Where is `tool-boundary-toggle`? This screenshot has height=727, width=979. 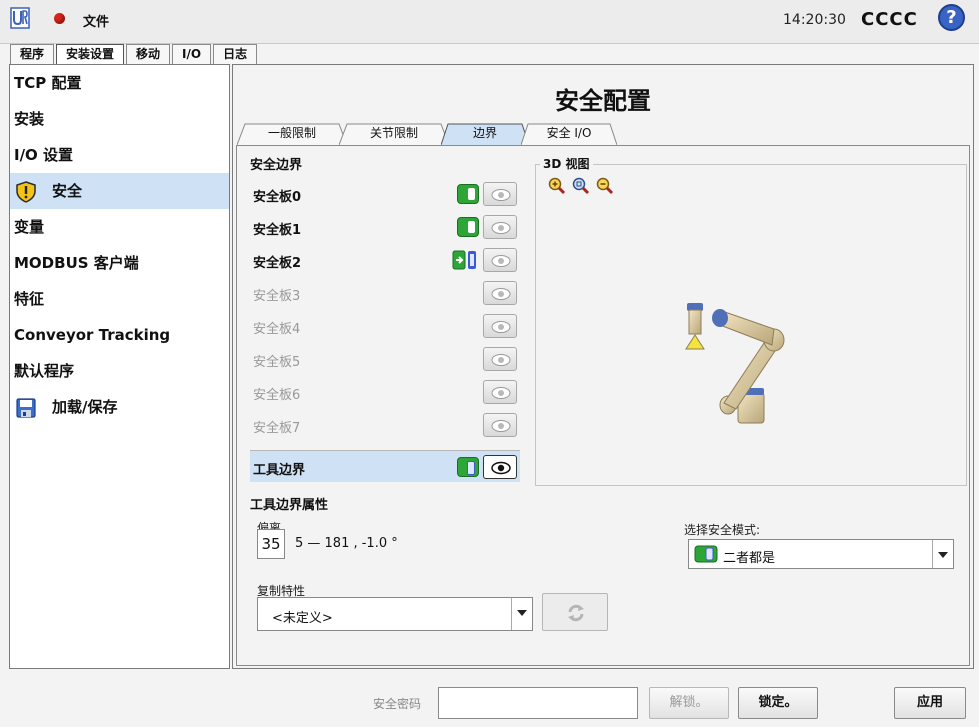
tool-boundary-toggle is located at coordinates (468, 467).